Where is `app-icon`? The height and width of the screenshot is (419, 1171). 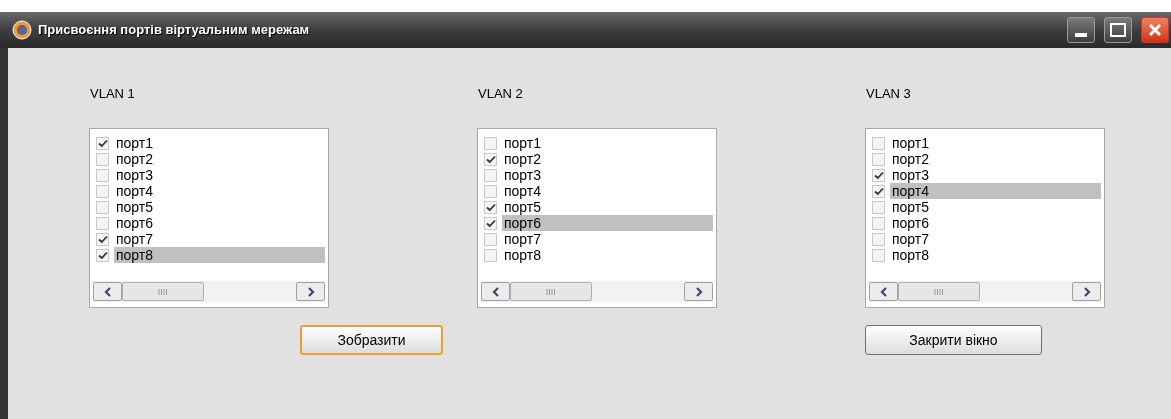 app-icon is located at coordinates (22, 30).